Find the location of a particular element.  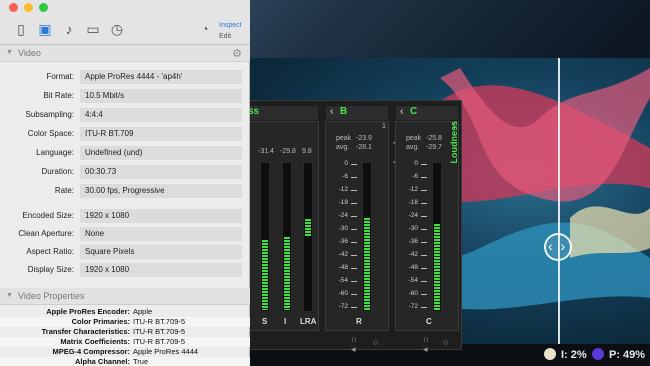

subtitles-icon: ▭ is located at coordinates (93, 29).